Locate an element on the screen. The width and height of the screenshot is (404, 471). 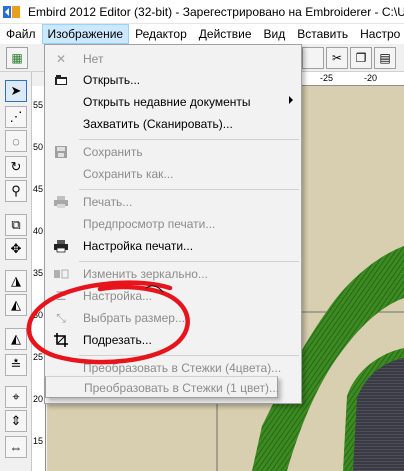
paste-button: ▤ is located at coordinates (385, 58).